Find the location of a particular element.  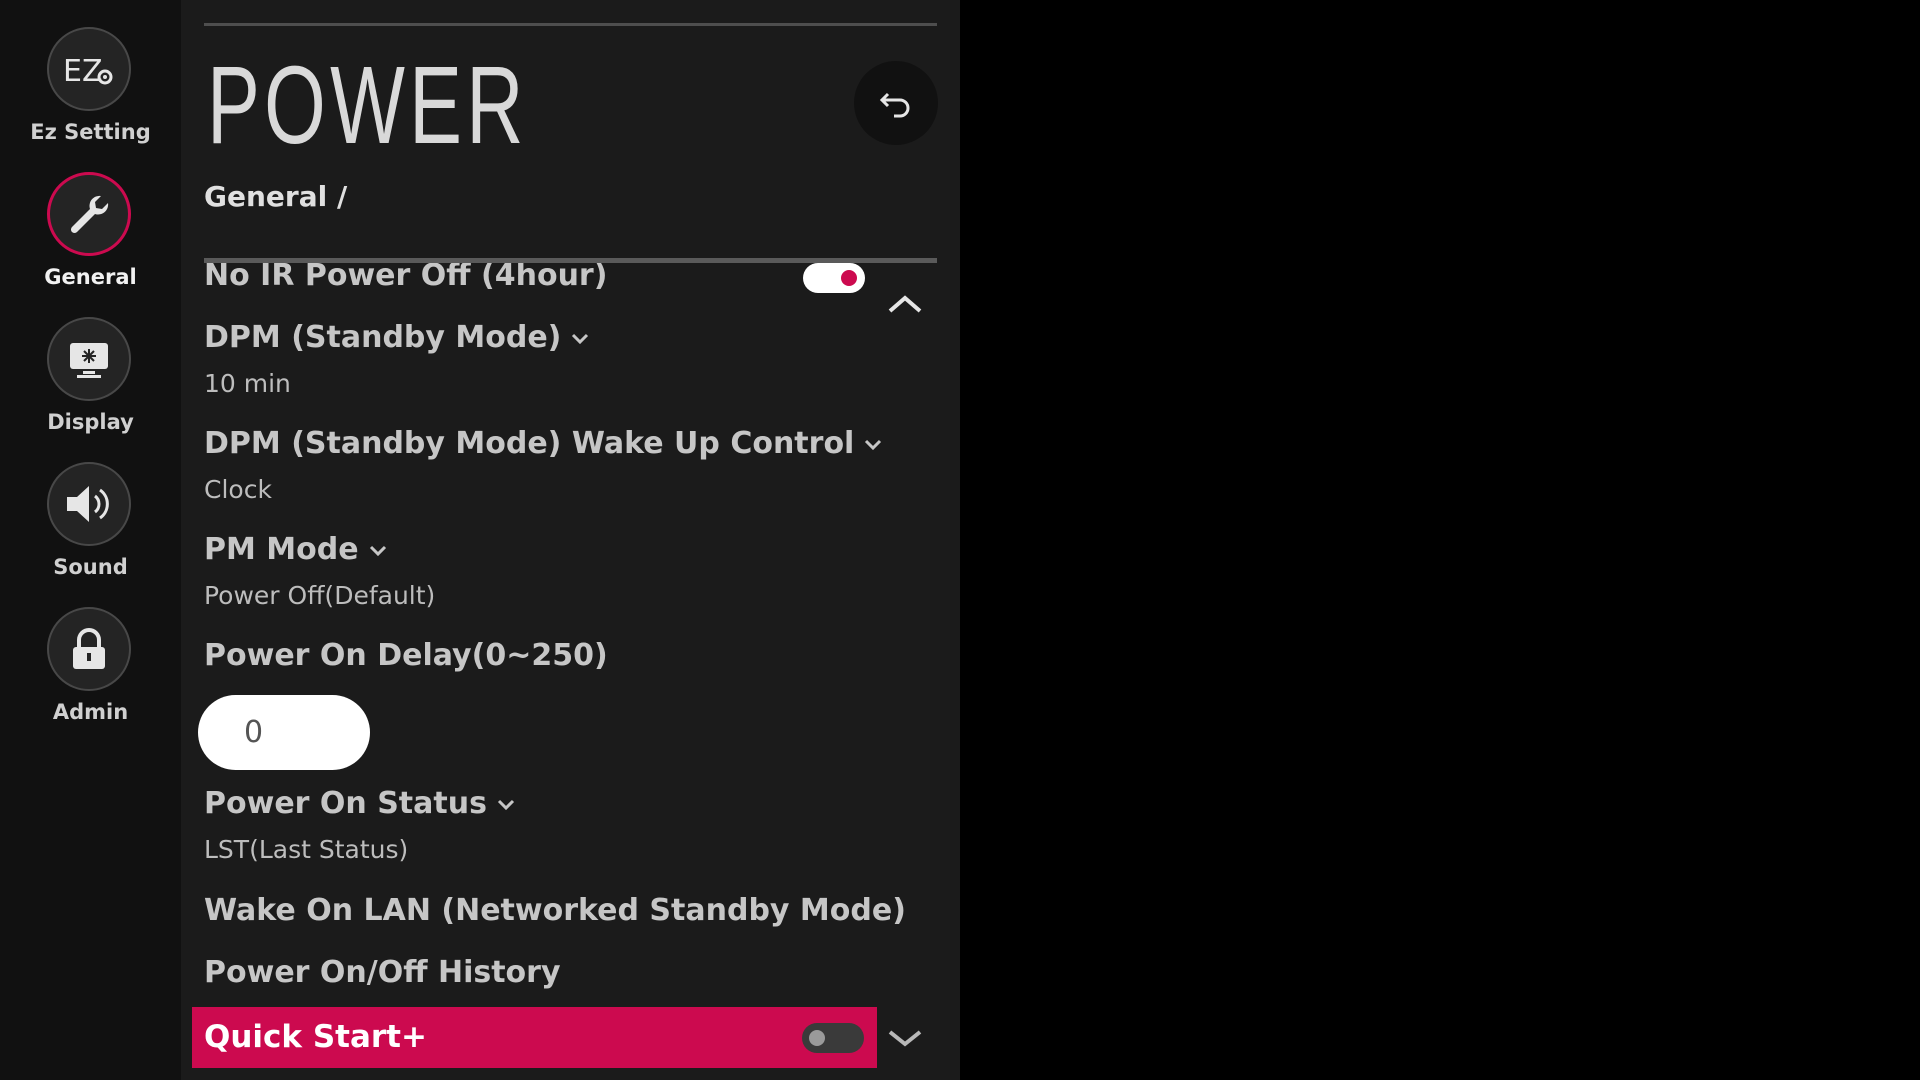

wake-on-lan-label: Wake On LAN (Networked Standby Mode) is located at coordinates (555, 910).